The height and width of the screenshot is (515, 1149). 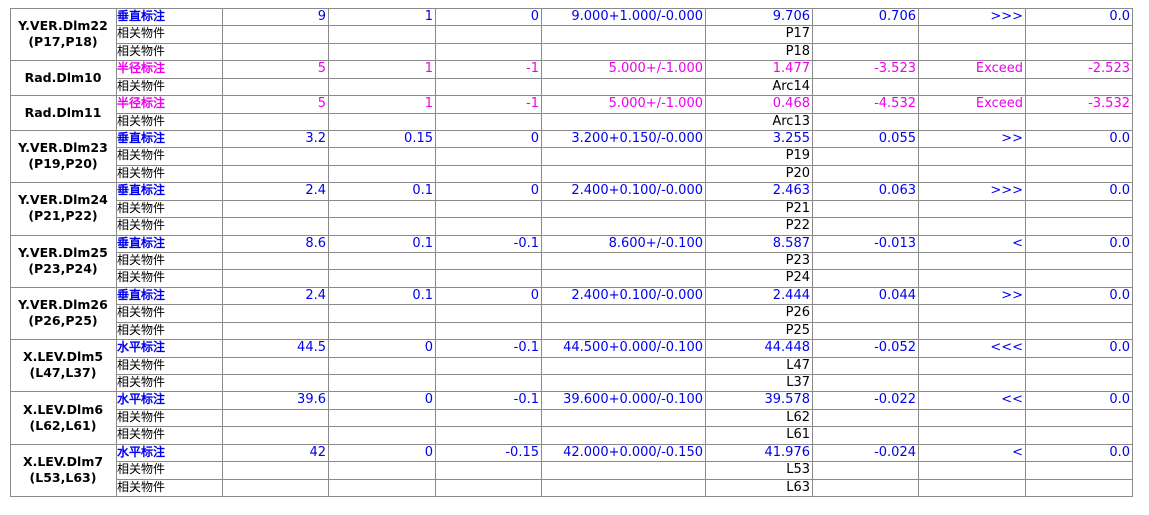 I want to click on related-object-name: L47, so click(x=798, y=365).